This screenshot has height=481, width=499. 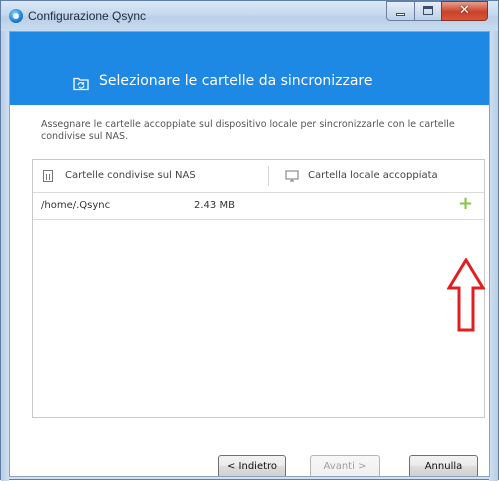 I want to click on minimize-icon, so click(x=400, y=14).